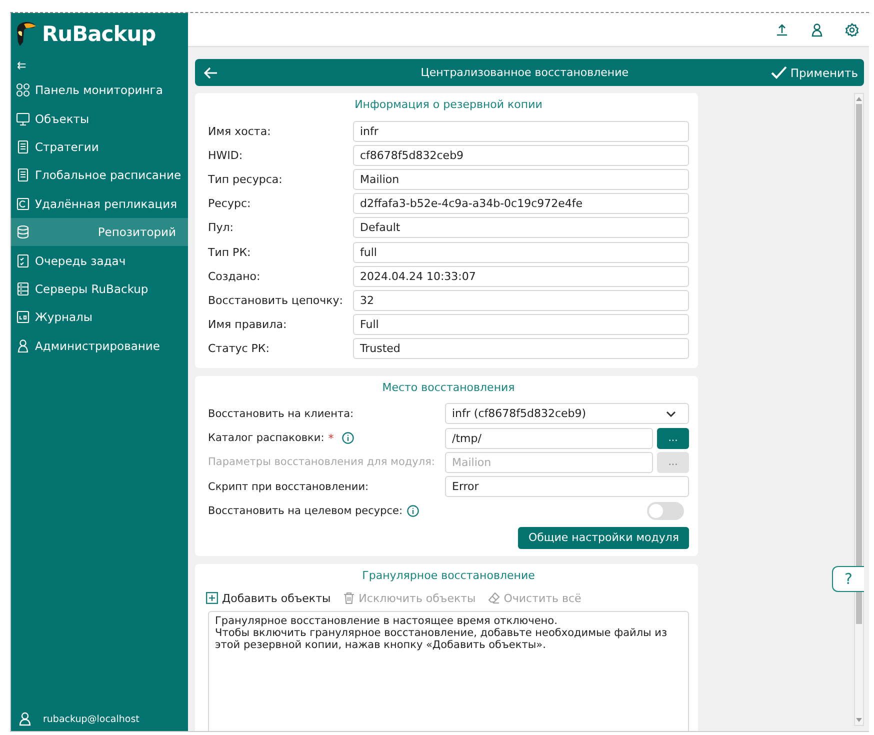  I want to click on checkmark-icon, so click(779, 72).